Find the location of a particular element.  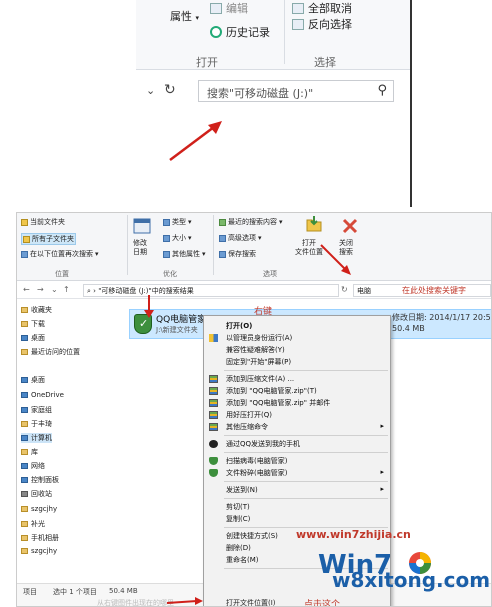

properties-button: 属性 ▾ is located at coordinates (184, 16).